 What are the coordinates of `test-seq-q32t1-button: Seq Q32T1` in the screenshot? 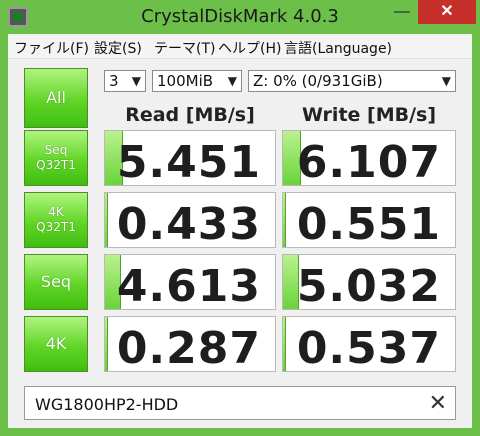 It's located at (56, 158).